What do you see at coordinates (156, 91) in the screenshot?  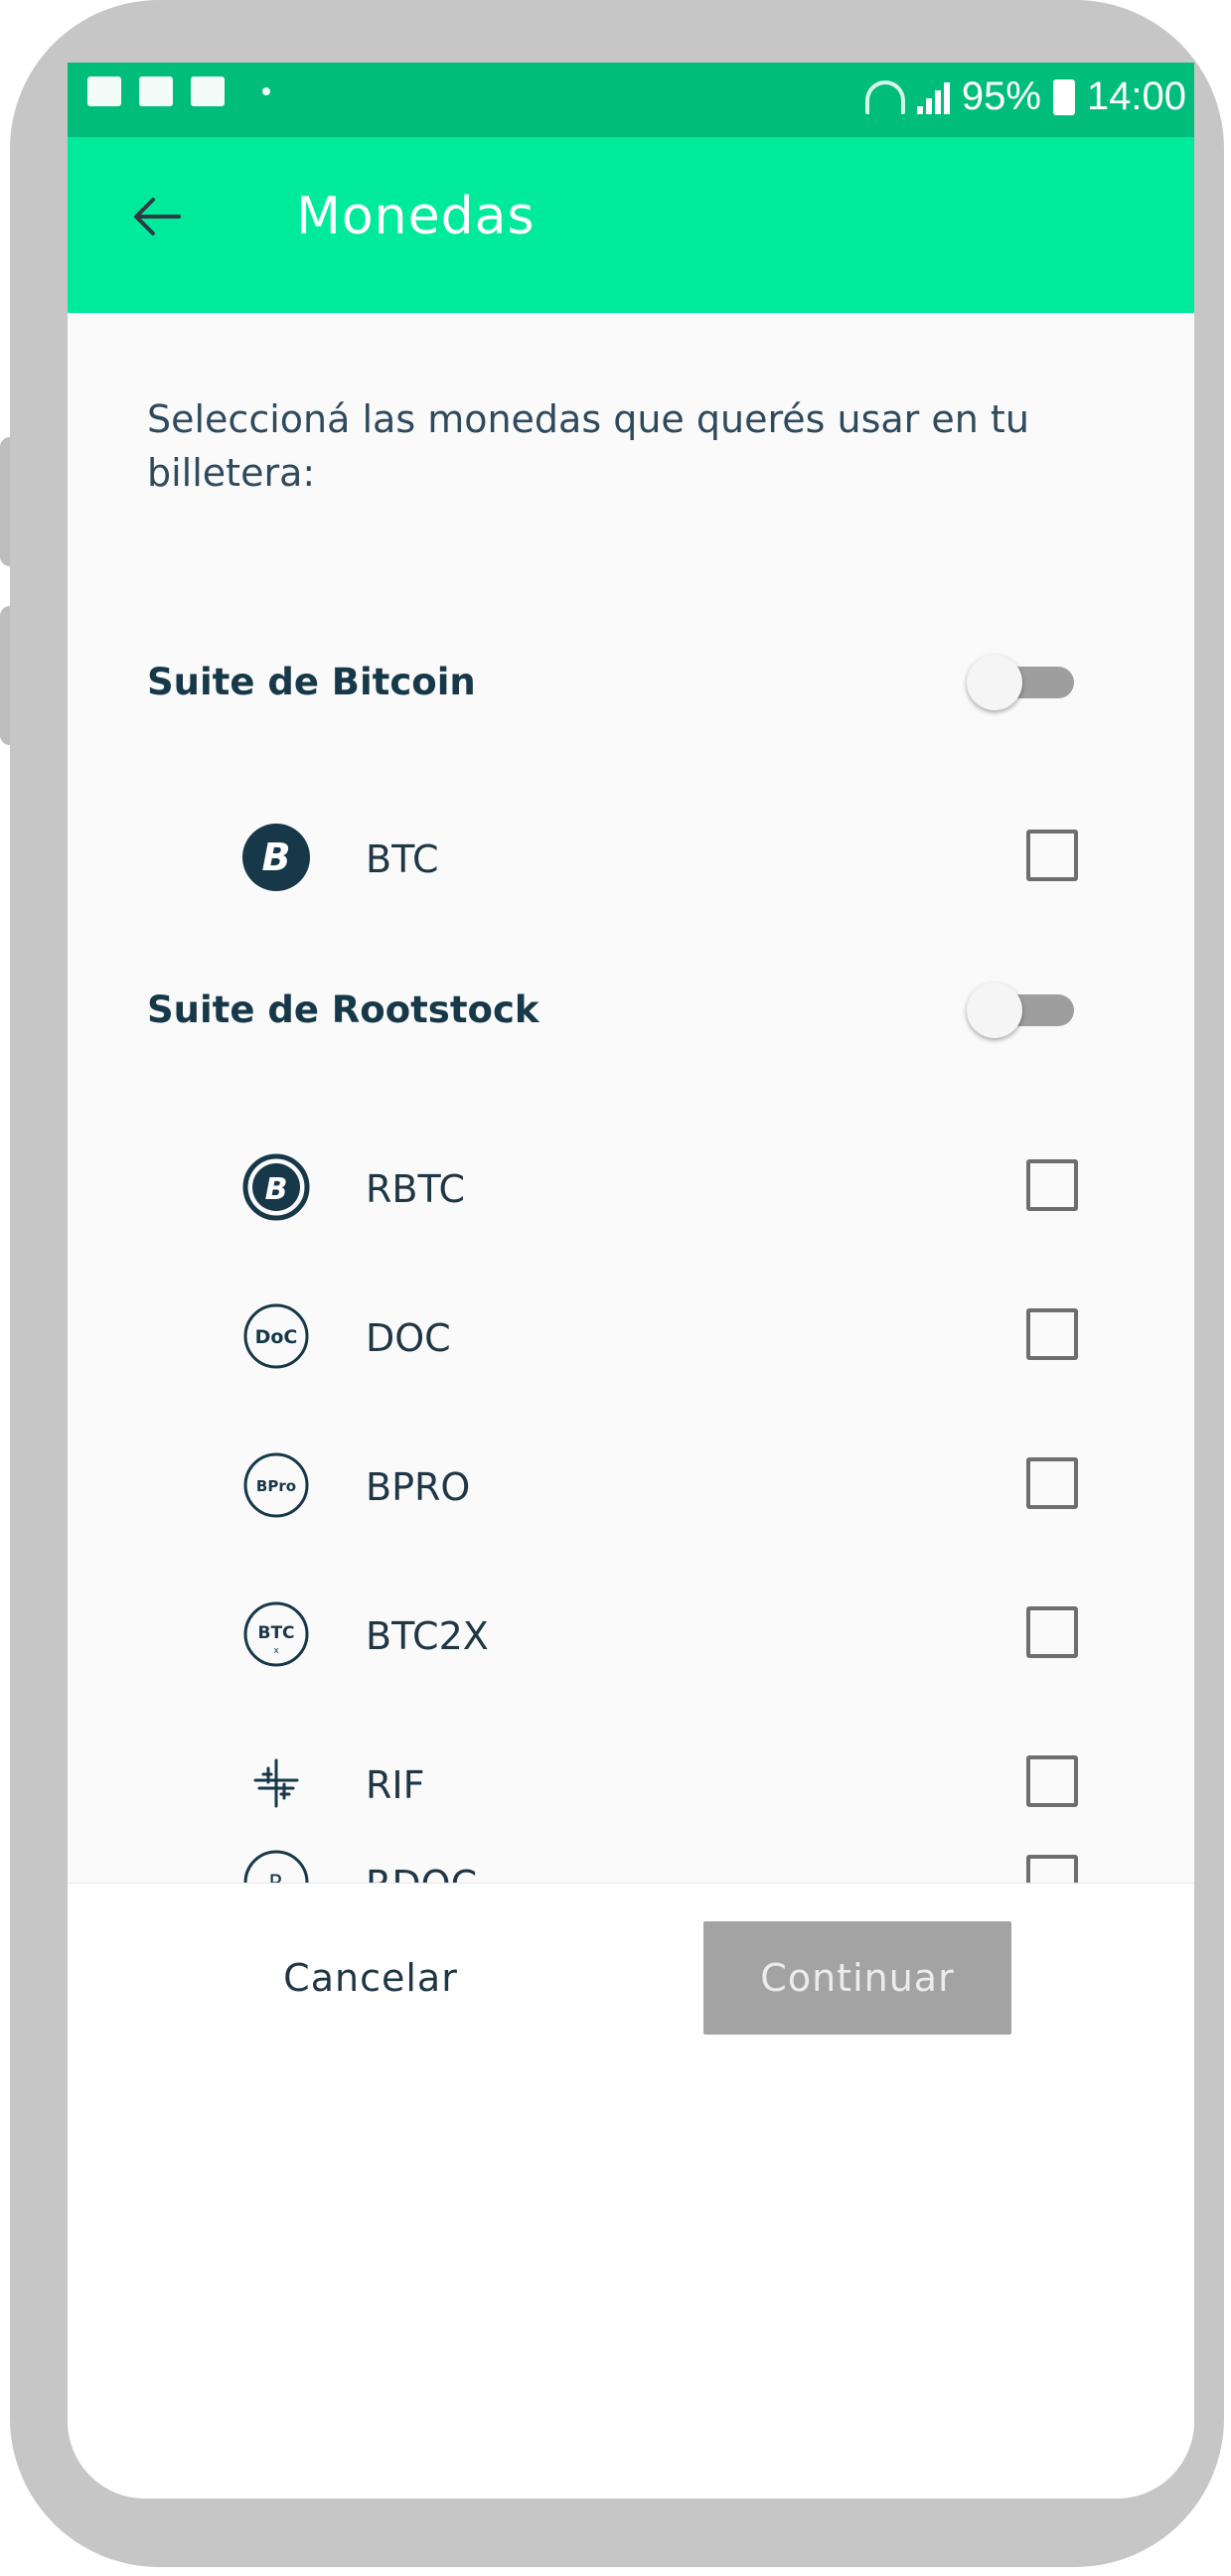 I see `facebook-notification-icon` at bounding box center [156, 91].